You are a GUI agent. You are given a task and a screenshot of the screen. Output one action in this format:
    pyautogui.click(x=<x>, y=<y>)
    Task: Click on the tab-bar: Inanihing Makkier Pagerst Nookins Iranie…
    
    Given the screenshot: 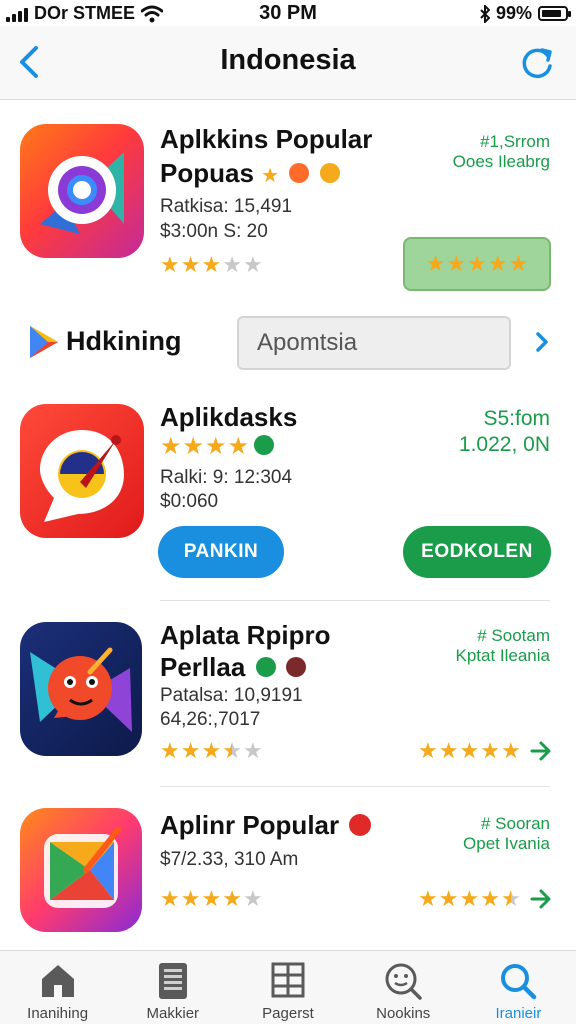 What is the action you would take?
    pyautogui.click(x=288, y=987)
    